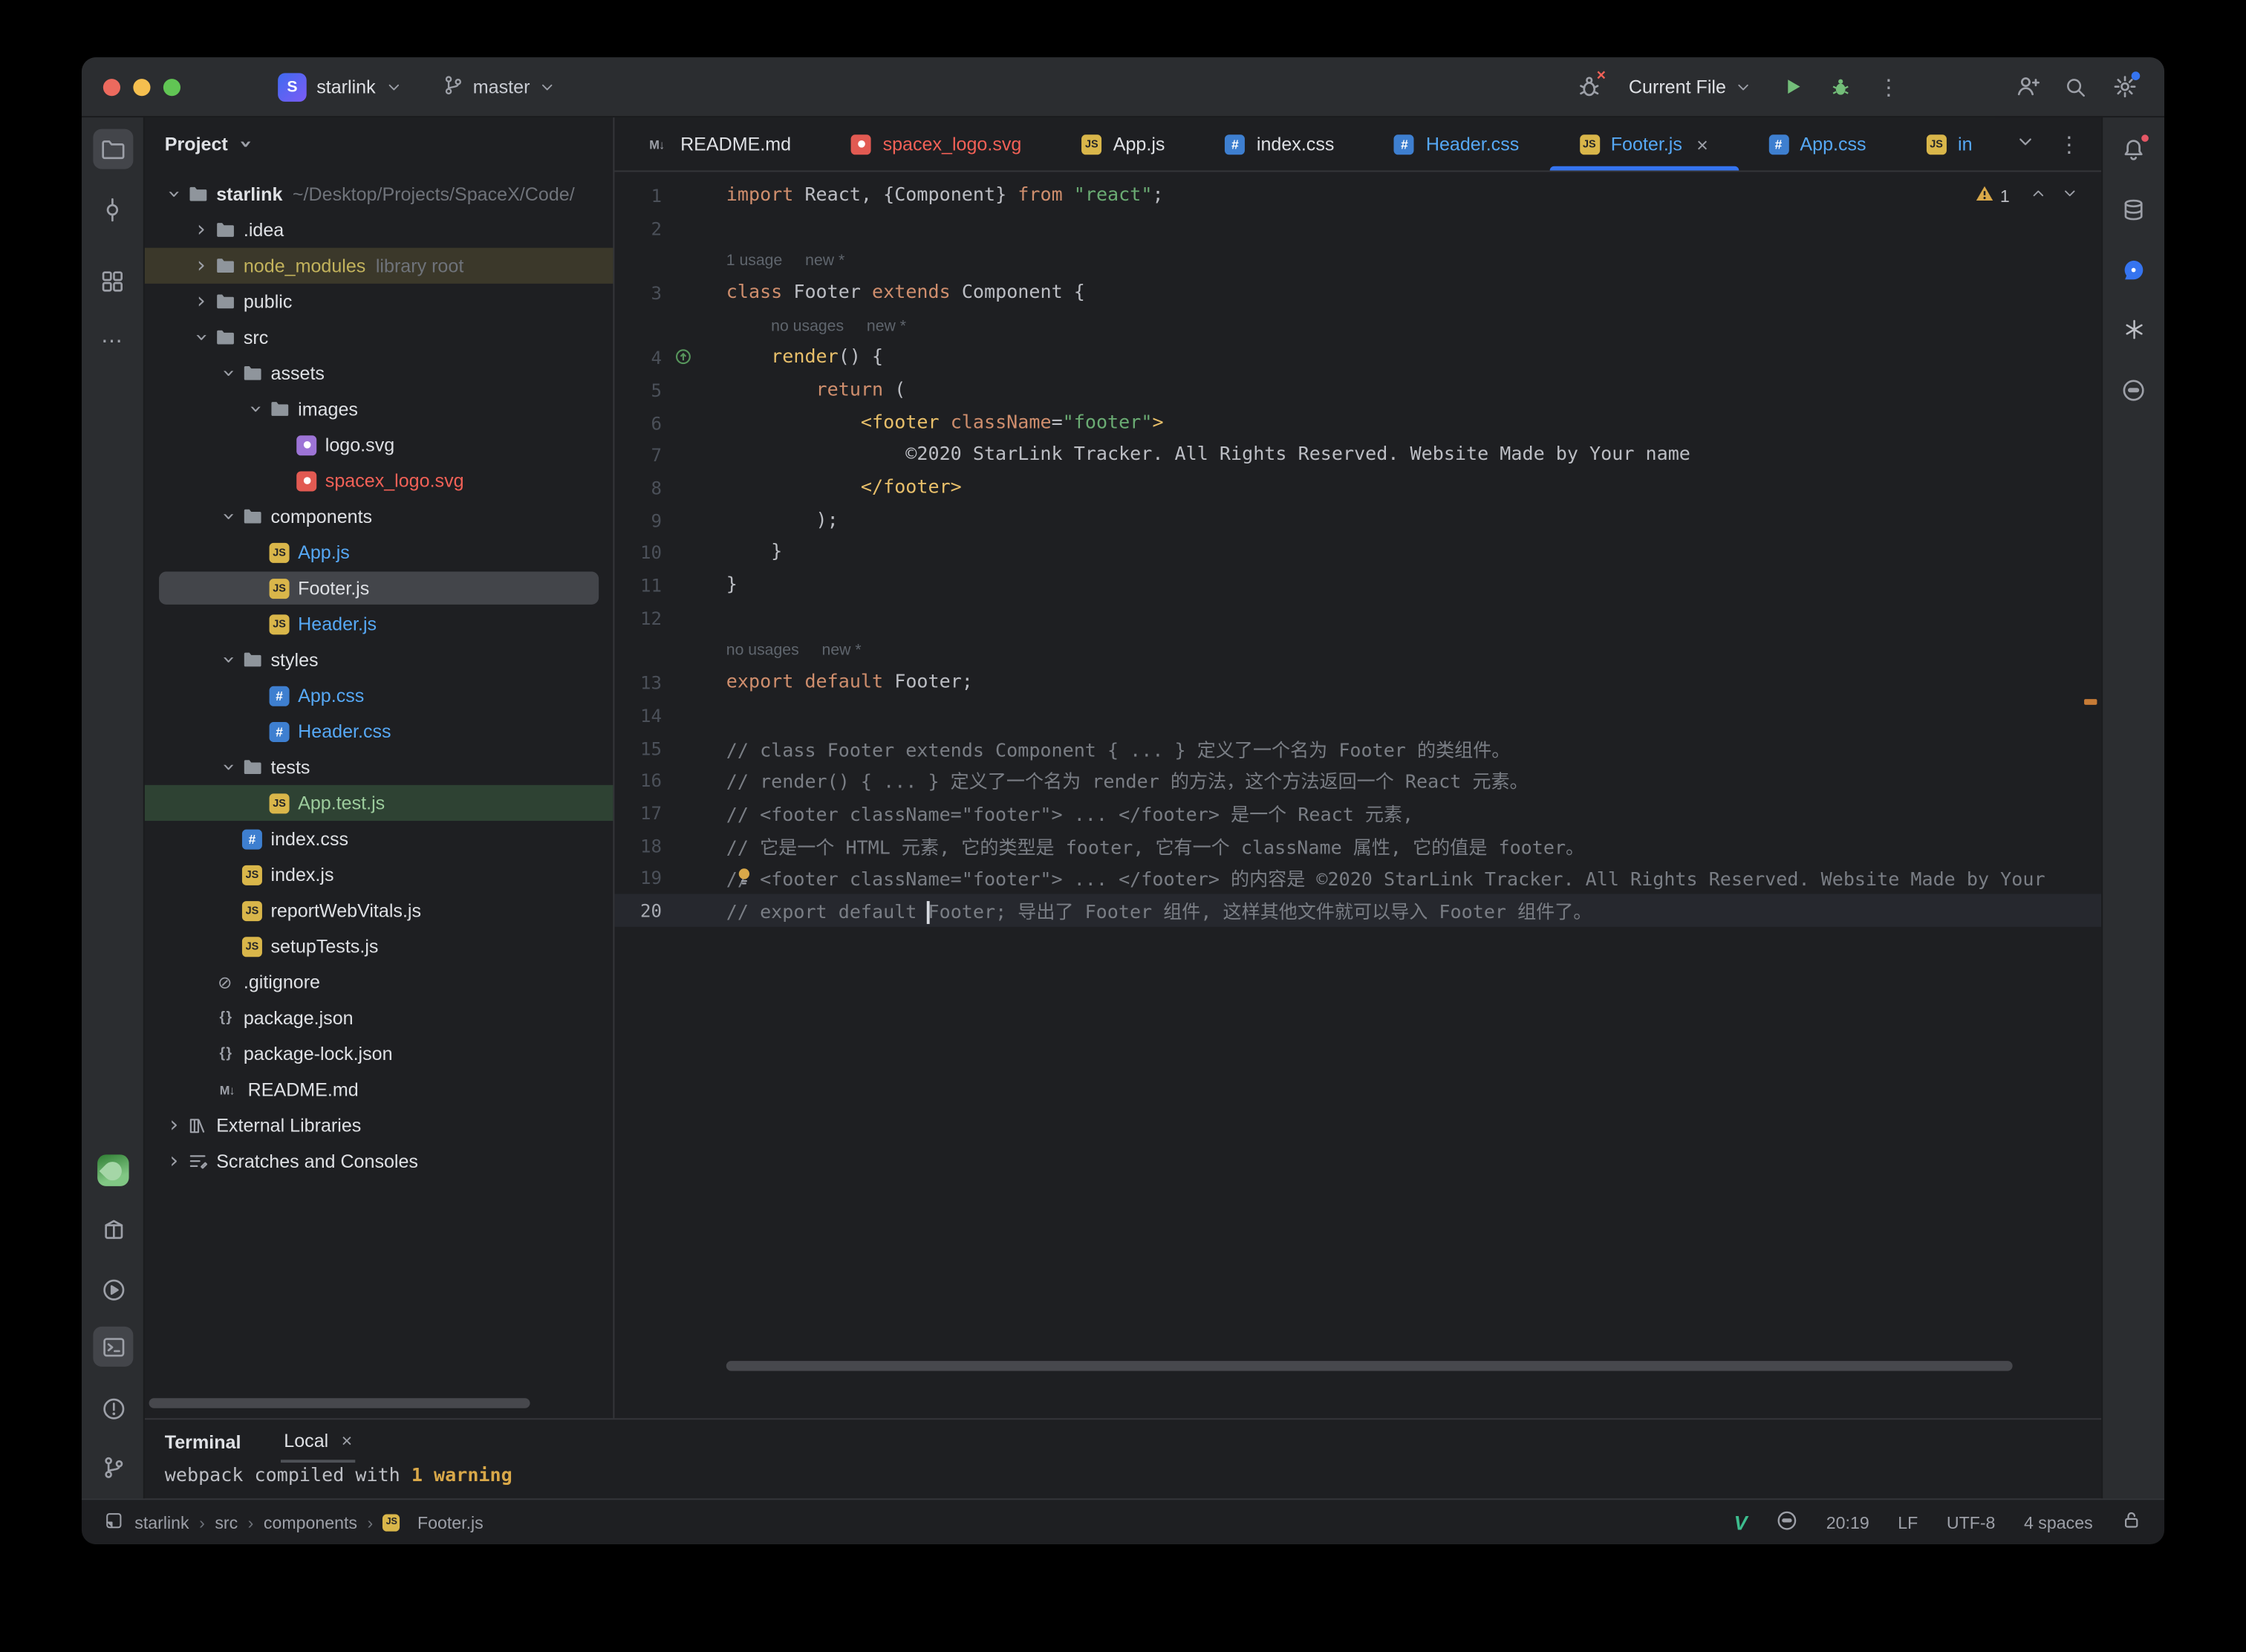  I want to click on window-zoom-button, so click(171, 87).